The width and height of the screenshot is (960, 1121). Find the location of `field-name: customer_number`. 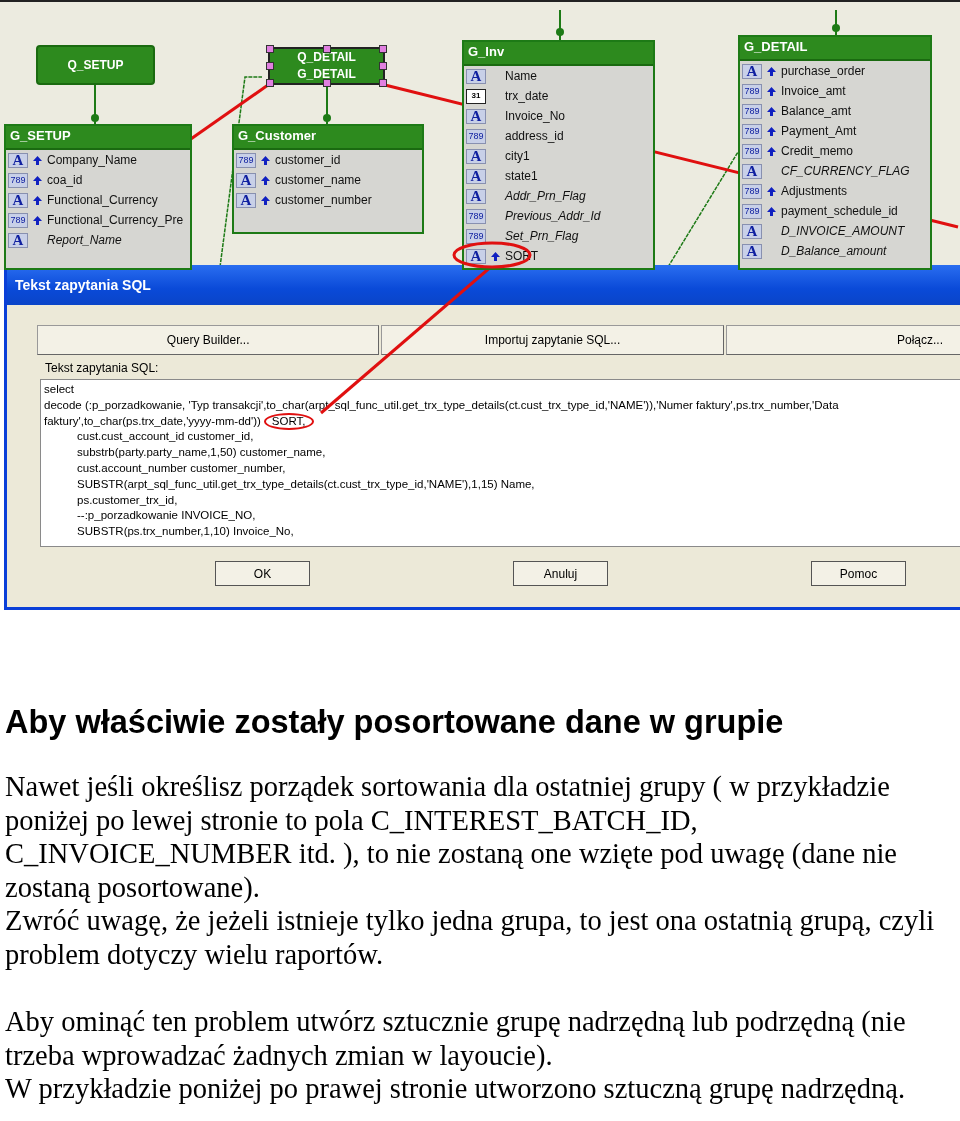

field-name: customer_number is located at coordinates (323, 200).